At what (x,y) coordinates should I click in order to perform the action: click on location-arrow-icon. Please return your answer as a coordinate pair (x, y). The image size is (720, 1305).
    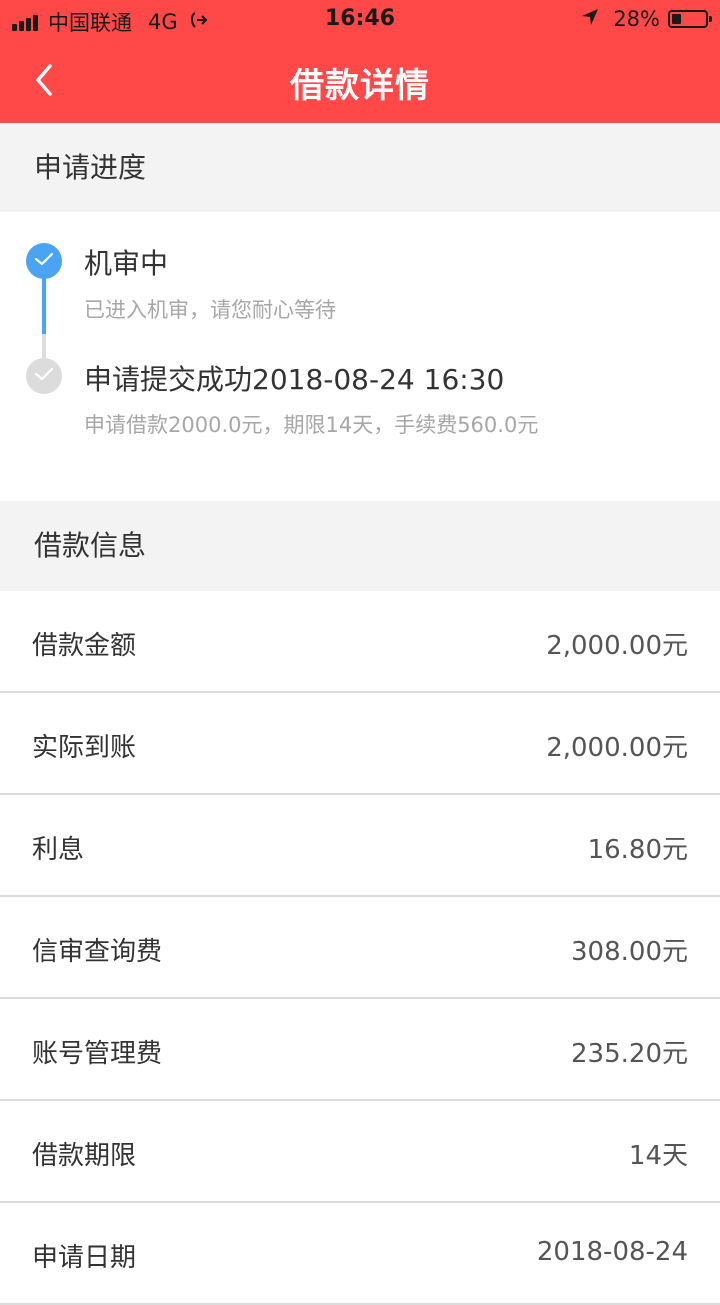
    Looking at the image, I should click on (590, 19).